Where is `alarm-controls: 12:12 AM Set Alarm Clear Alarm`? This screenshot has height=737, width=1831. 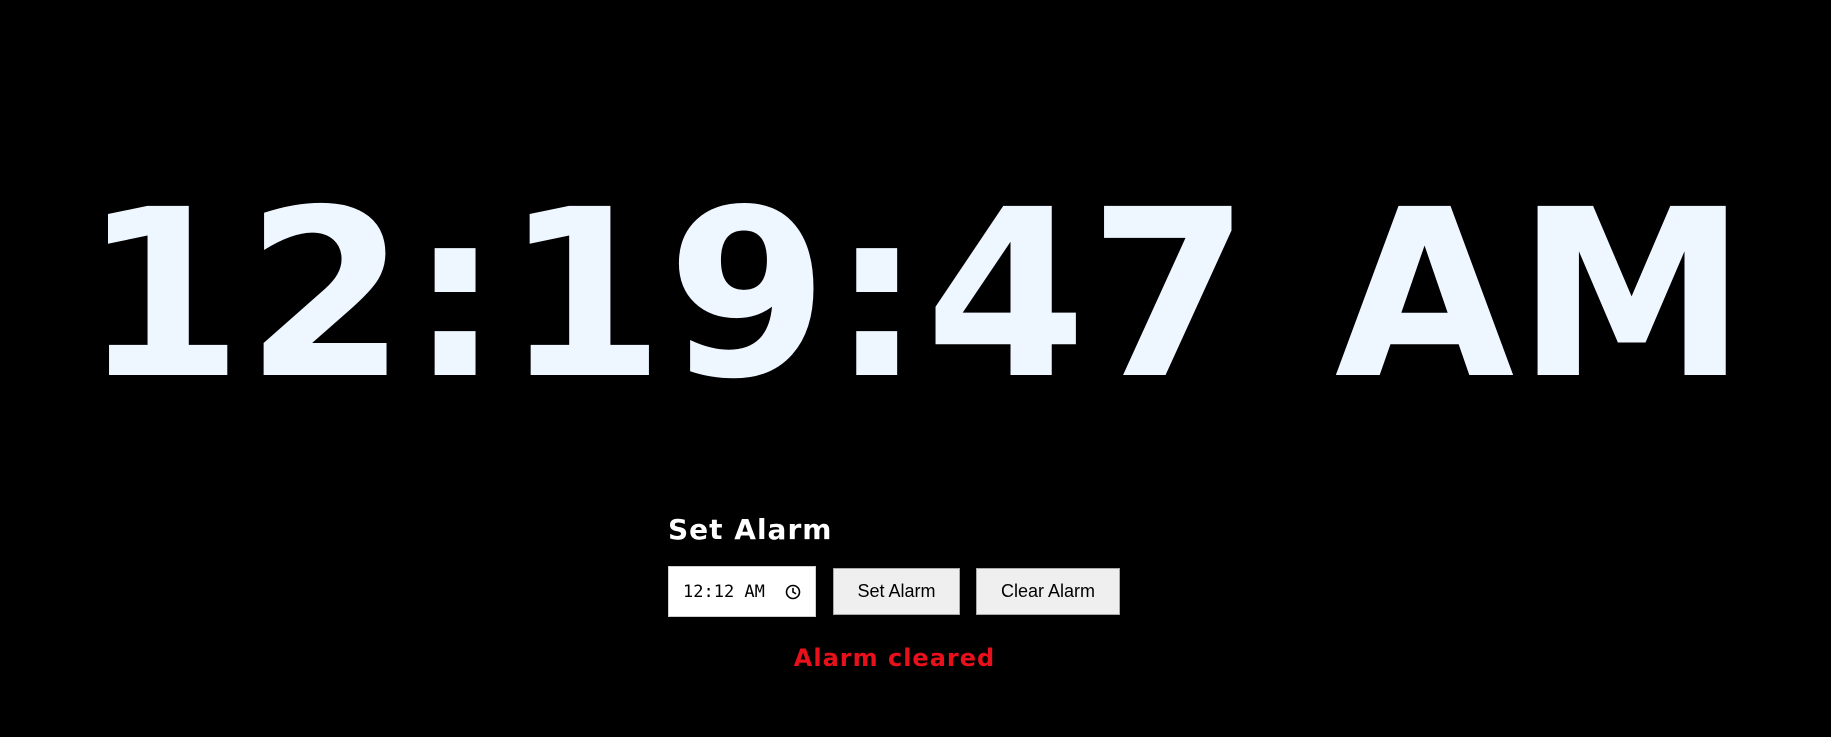
alarm-controls: 12:12 AM Set Alarm Clear Alarm is located at coordinates (948, 591).